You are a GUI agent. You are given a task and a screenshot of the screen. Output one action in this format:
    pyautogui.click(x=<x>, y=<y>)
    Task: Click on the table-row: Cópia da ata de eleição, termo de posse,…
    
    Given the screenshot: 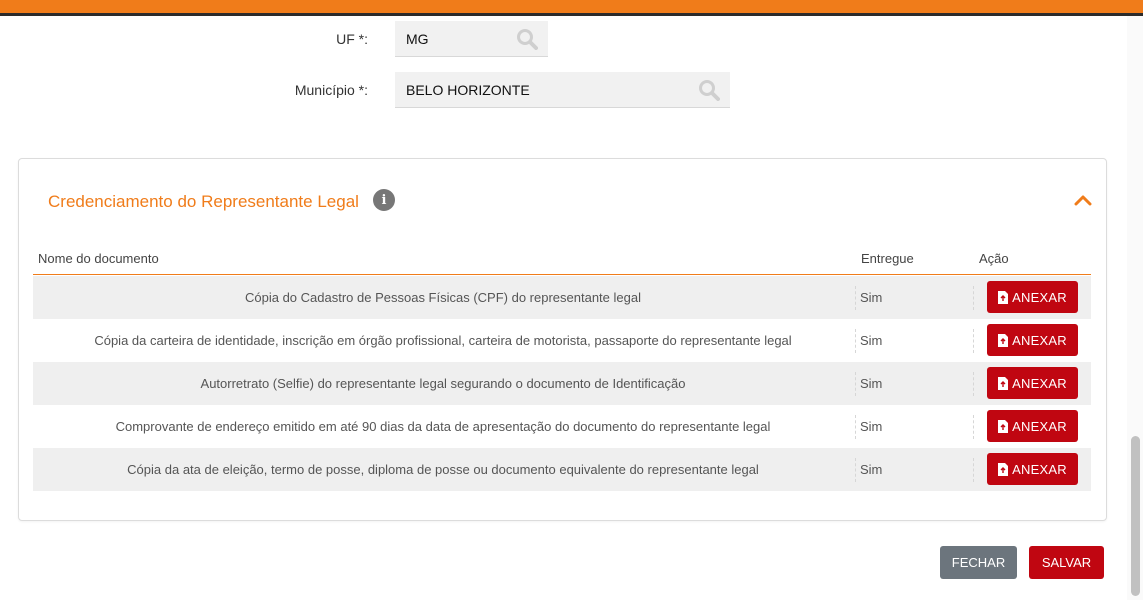 What is the action you would take?
    pyautogui.click(x=562, y=469)
    